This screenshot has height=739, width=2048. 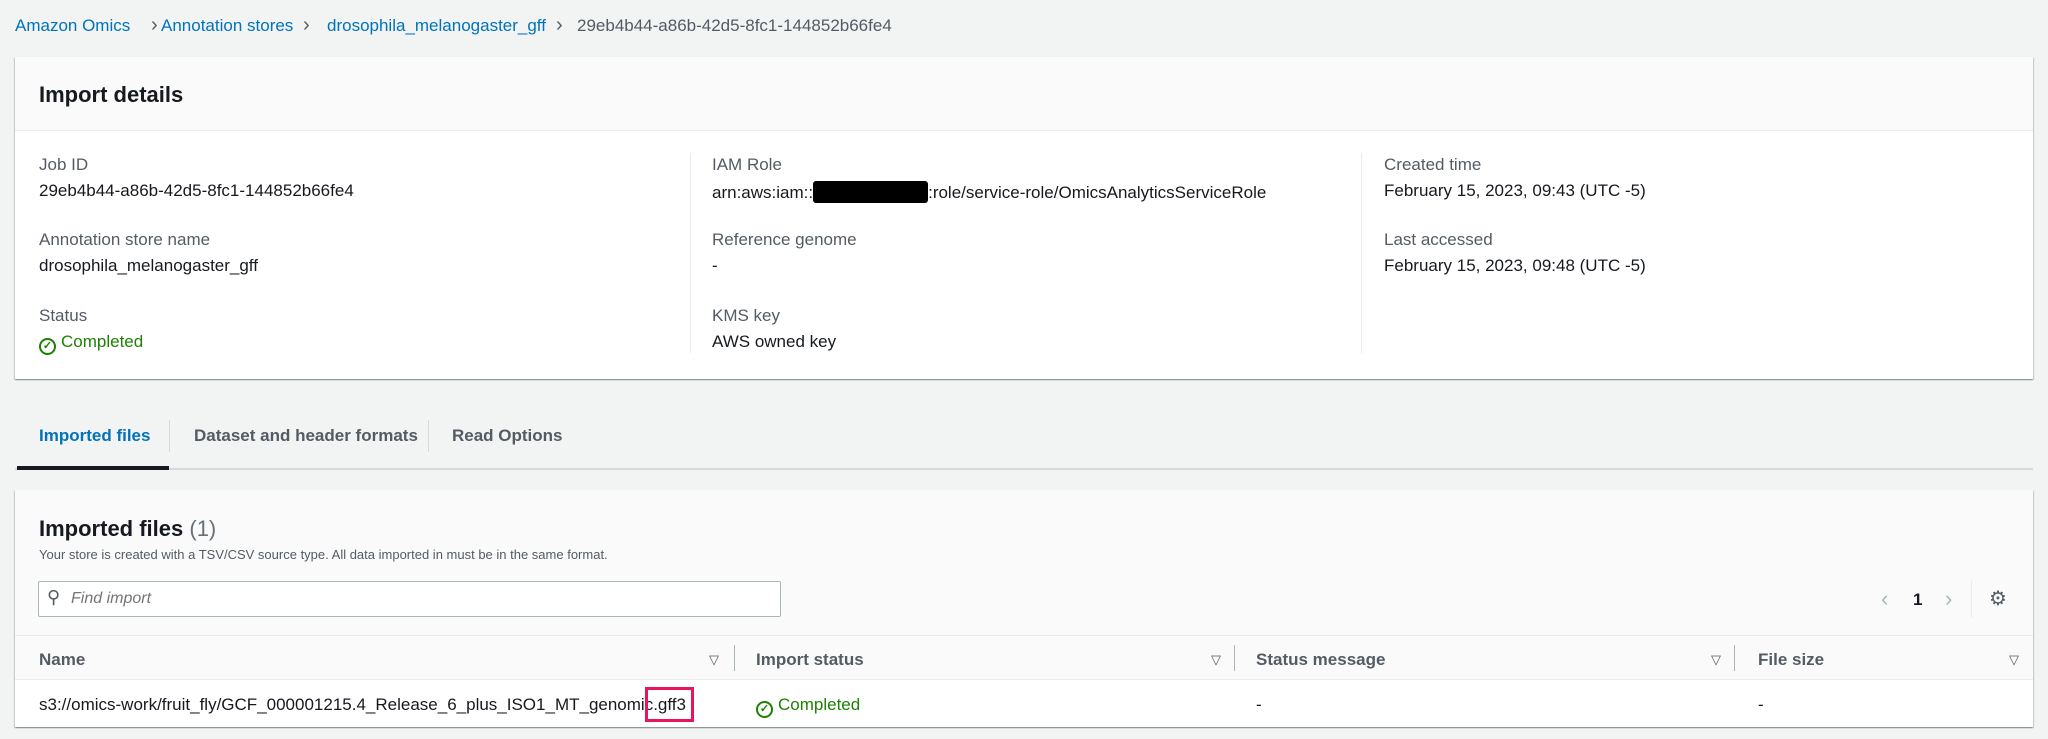 What do you see at coordinates (871, 192) in the screenshot?
I see `redacted-block` at bounding box center [871, 192].